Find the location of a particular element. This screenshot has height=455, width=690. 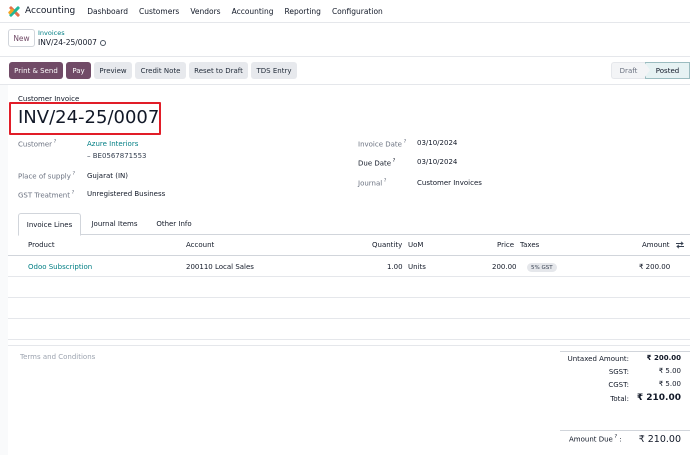

status-bar: Draft Posted is located at coordinates (650, 70).